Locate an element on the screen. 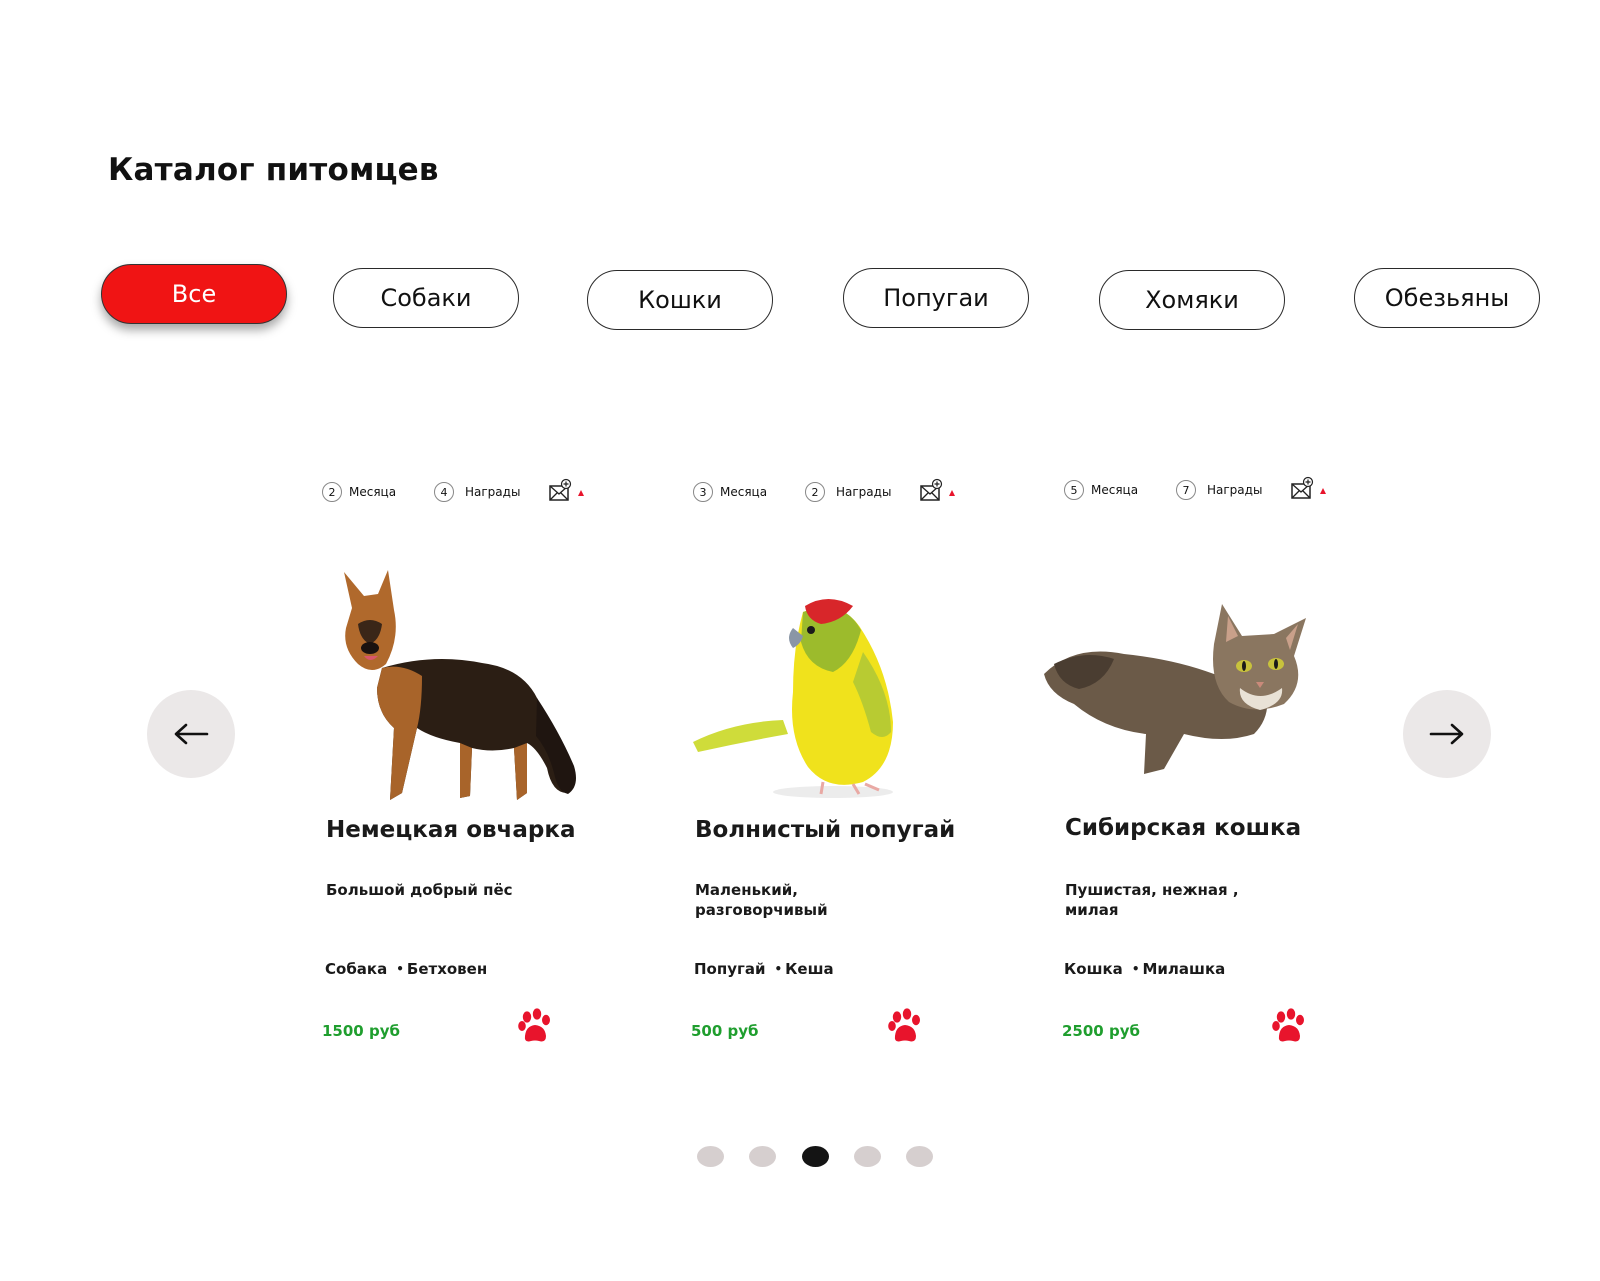 This screenshot has width=1600, height=1281. filter-monkeys-button: Обезьяны is located at coordinates (1447, 298).